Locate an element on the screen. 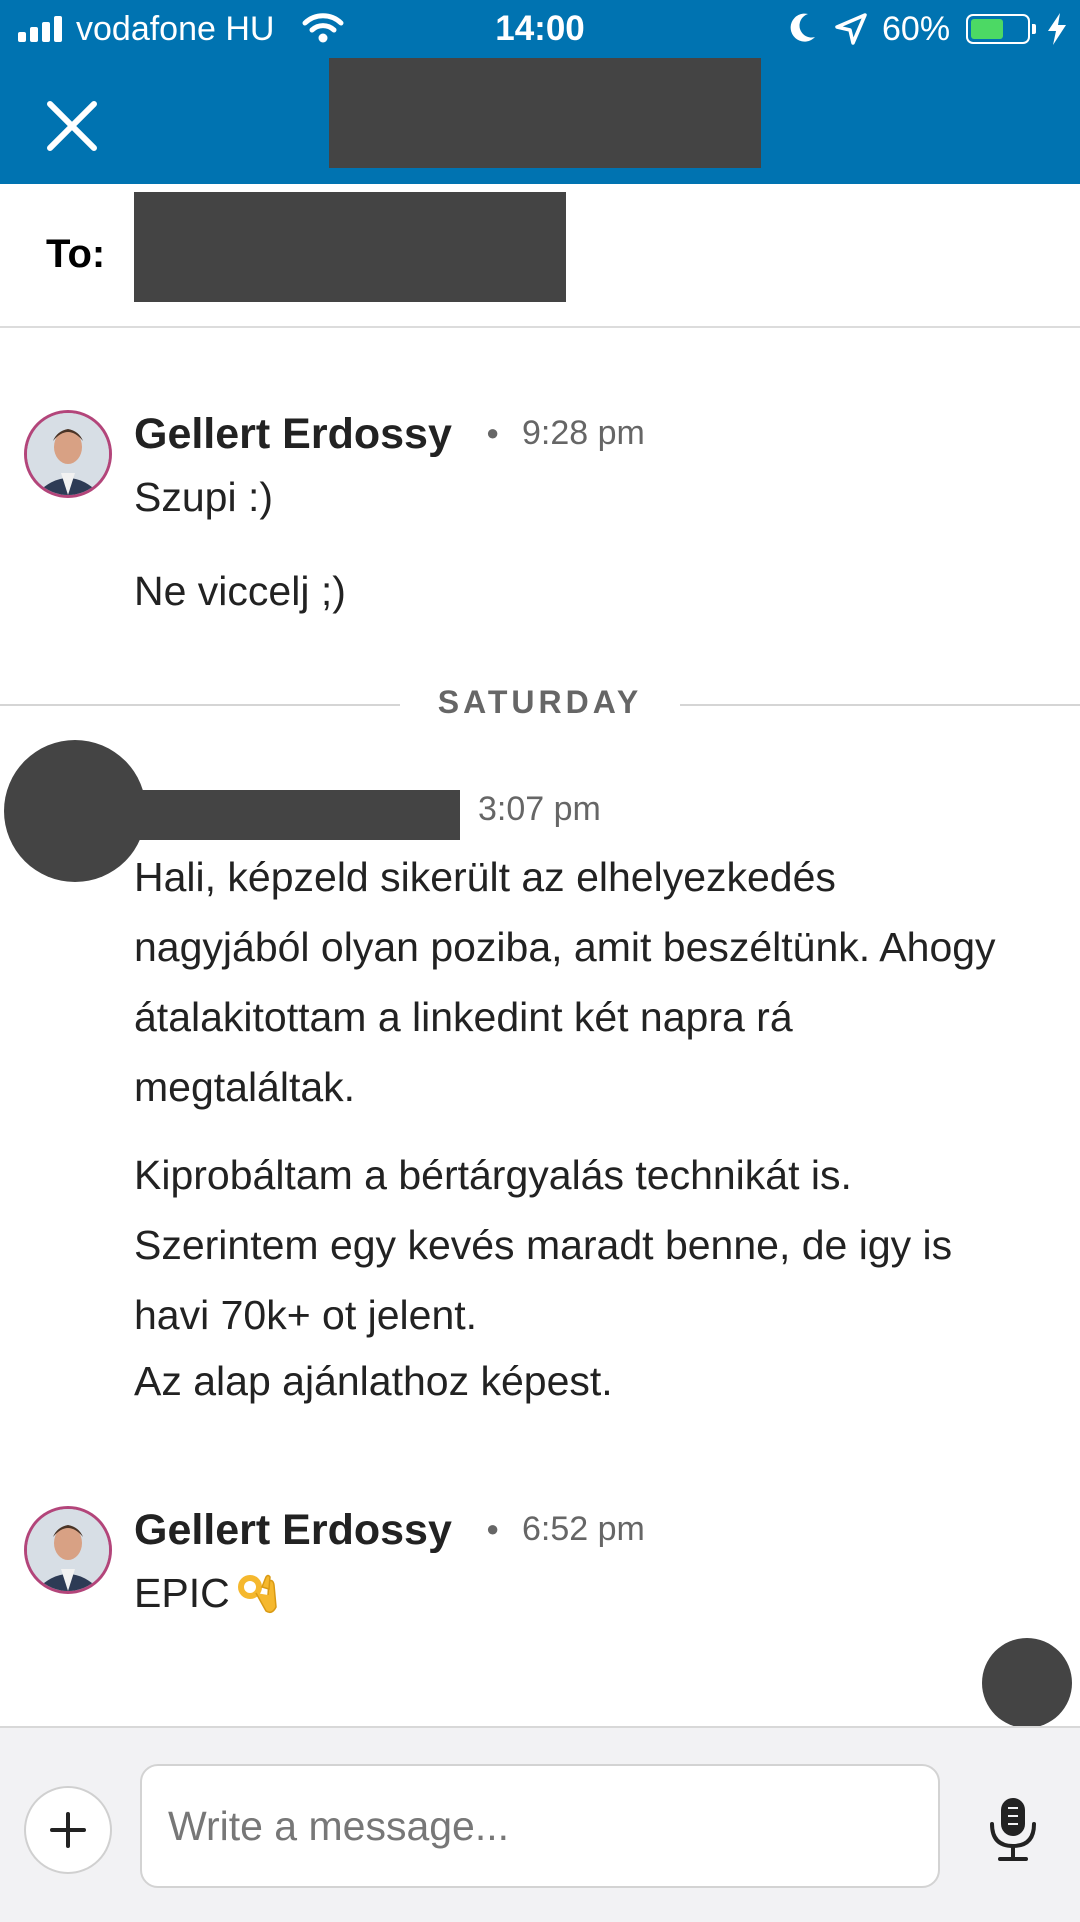  location-arrow-icon is located at coordinates (851, 29).